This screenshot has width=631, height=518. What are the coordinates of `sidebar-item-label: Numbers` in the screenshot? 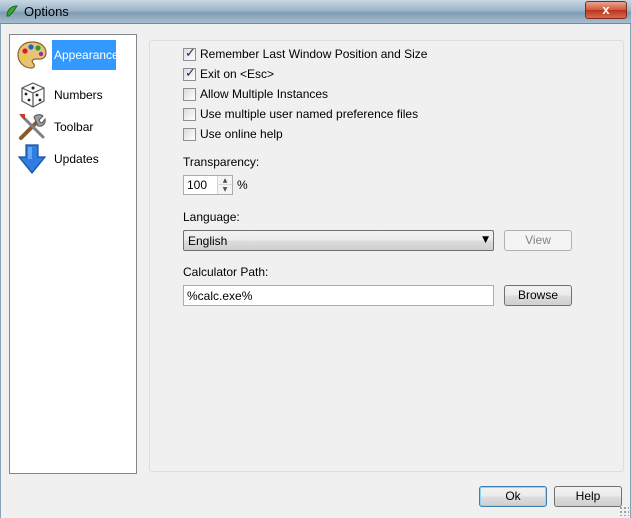 It's located at (78, 95).